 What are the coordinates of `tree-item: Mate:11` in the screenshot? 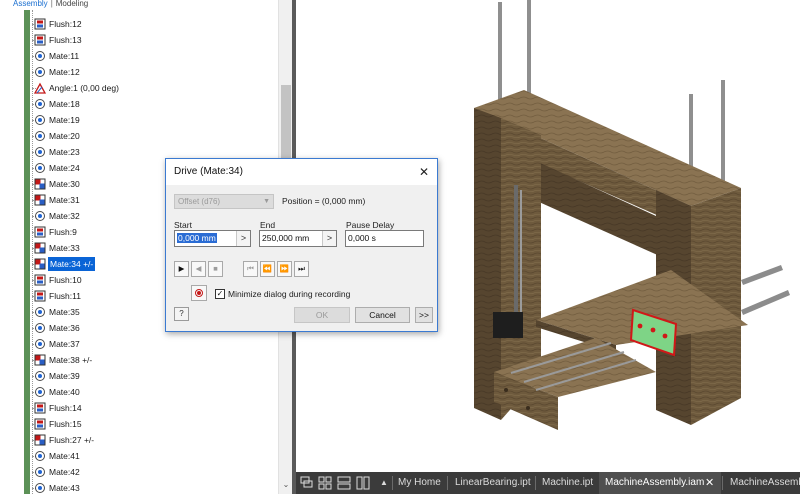 It's located at (139, 56).